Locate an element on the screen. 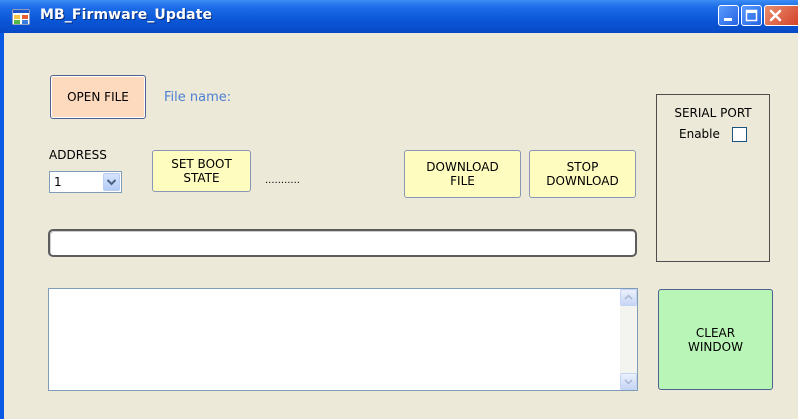 This screenshot has height=419, width=798. clear-window-button: CLEAR WINDOW is located at coordinates (715, 339).